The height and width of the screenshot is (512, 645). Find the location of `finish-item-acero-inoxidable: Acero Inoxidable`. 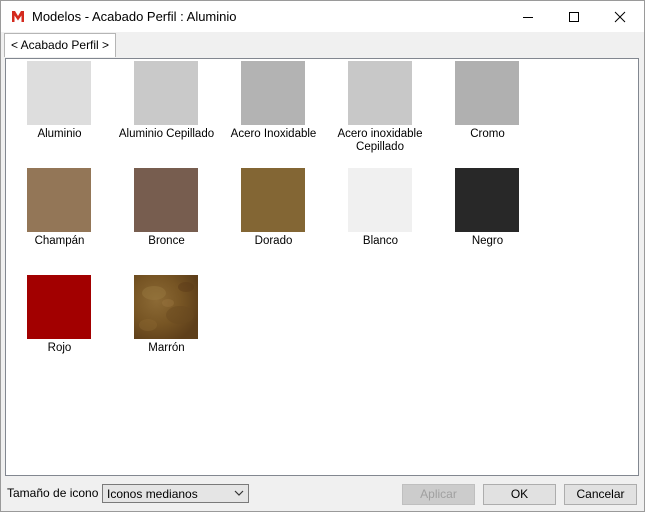

finish-item-acero-inoxidable: Acero Inoxidable is located at coordinates (273, 101).